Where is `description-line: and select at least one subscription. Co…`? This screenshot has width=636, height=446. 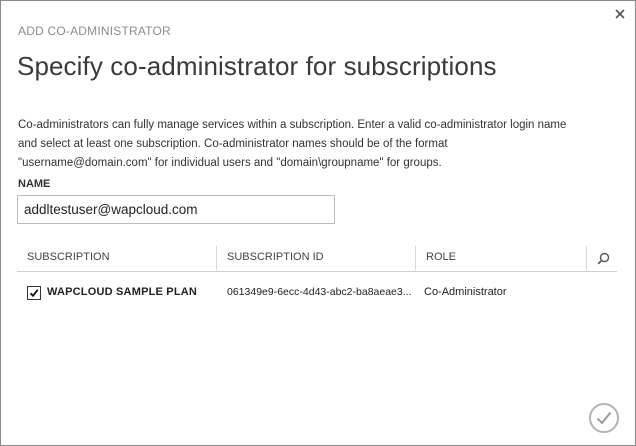
description-line: and select at least one subscription. Co… is located at coordinates (233, 144).